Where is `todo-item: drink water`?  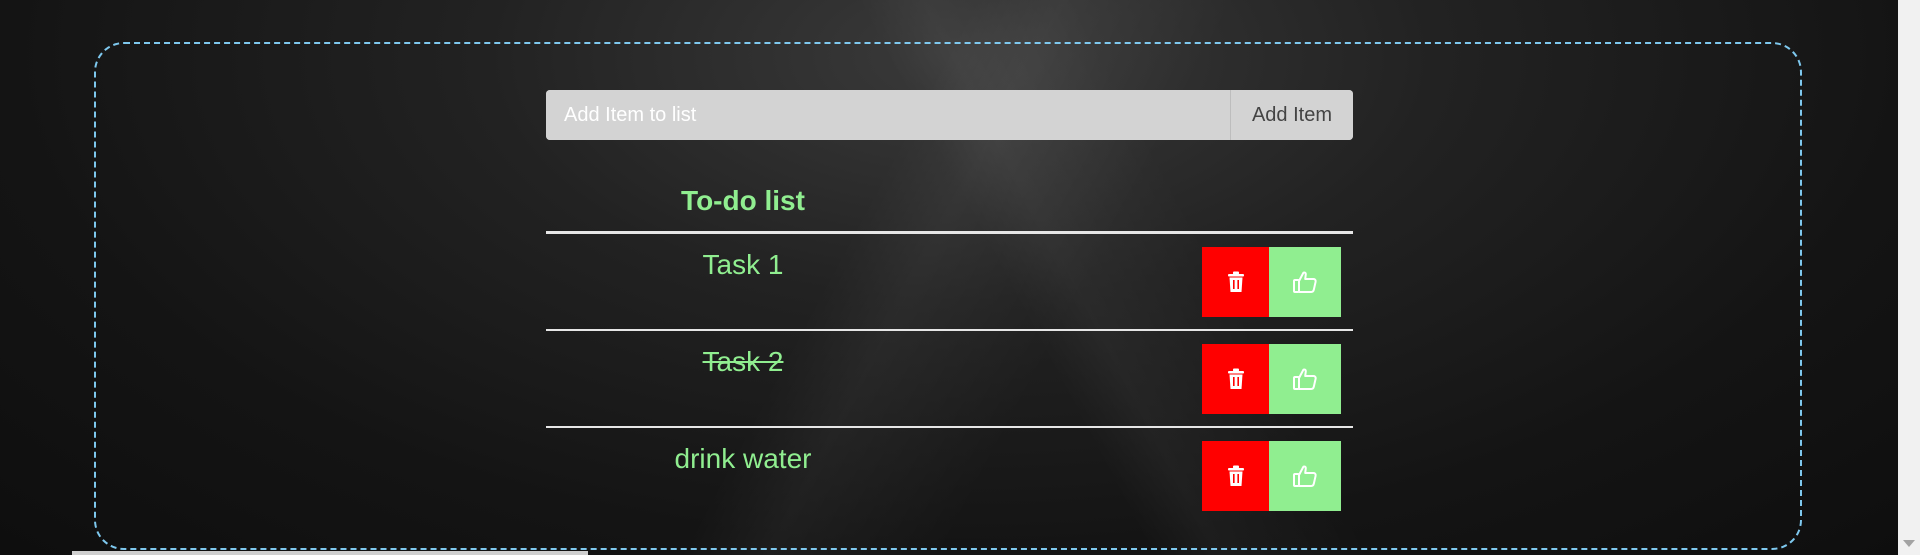 todo-item: drink water is located at coordinates (949, 475).